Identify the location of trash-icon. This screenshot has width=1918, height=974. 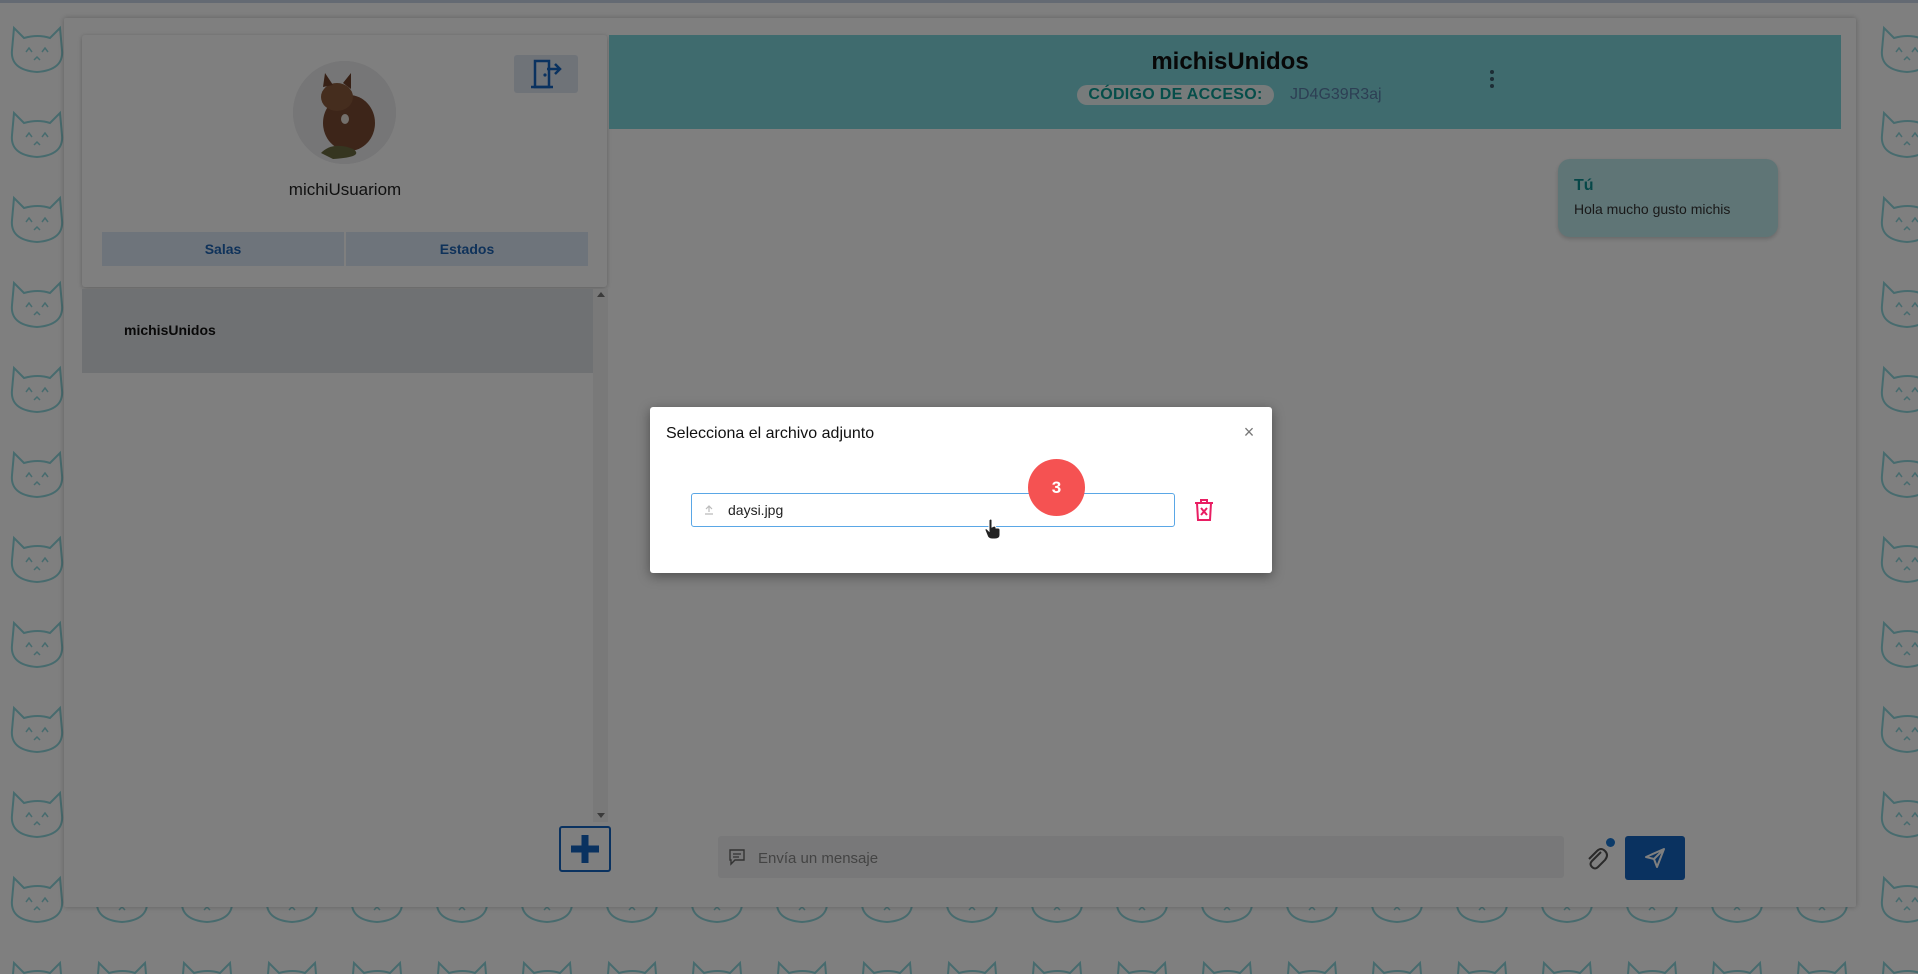
(1204, 510).